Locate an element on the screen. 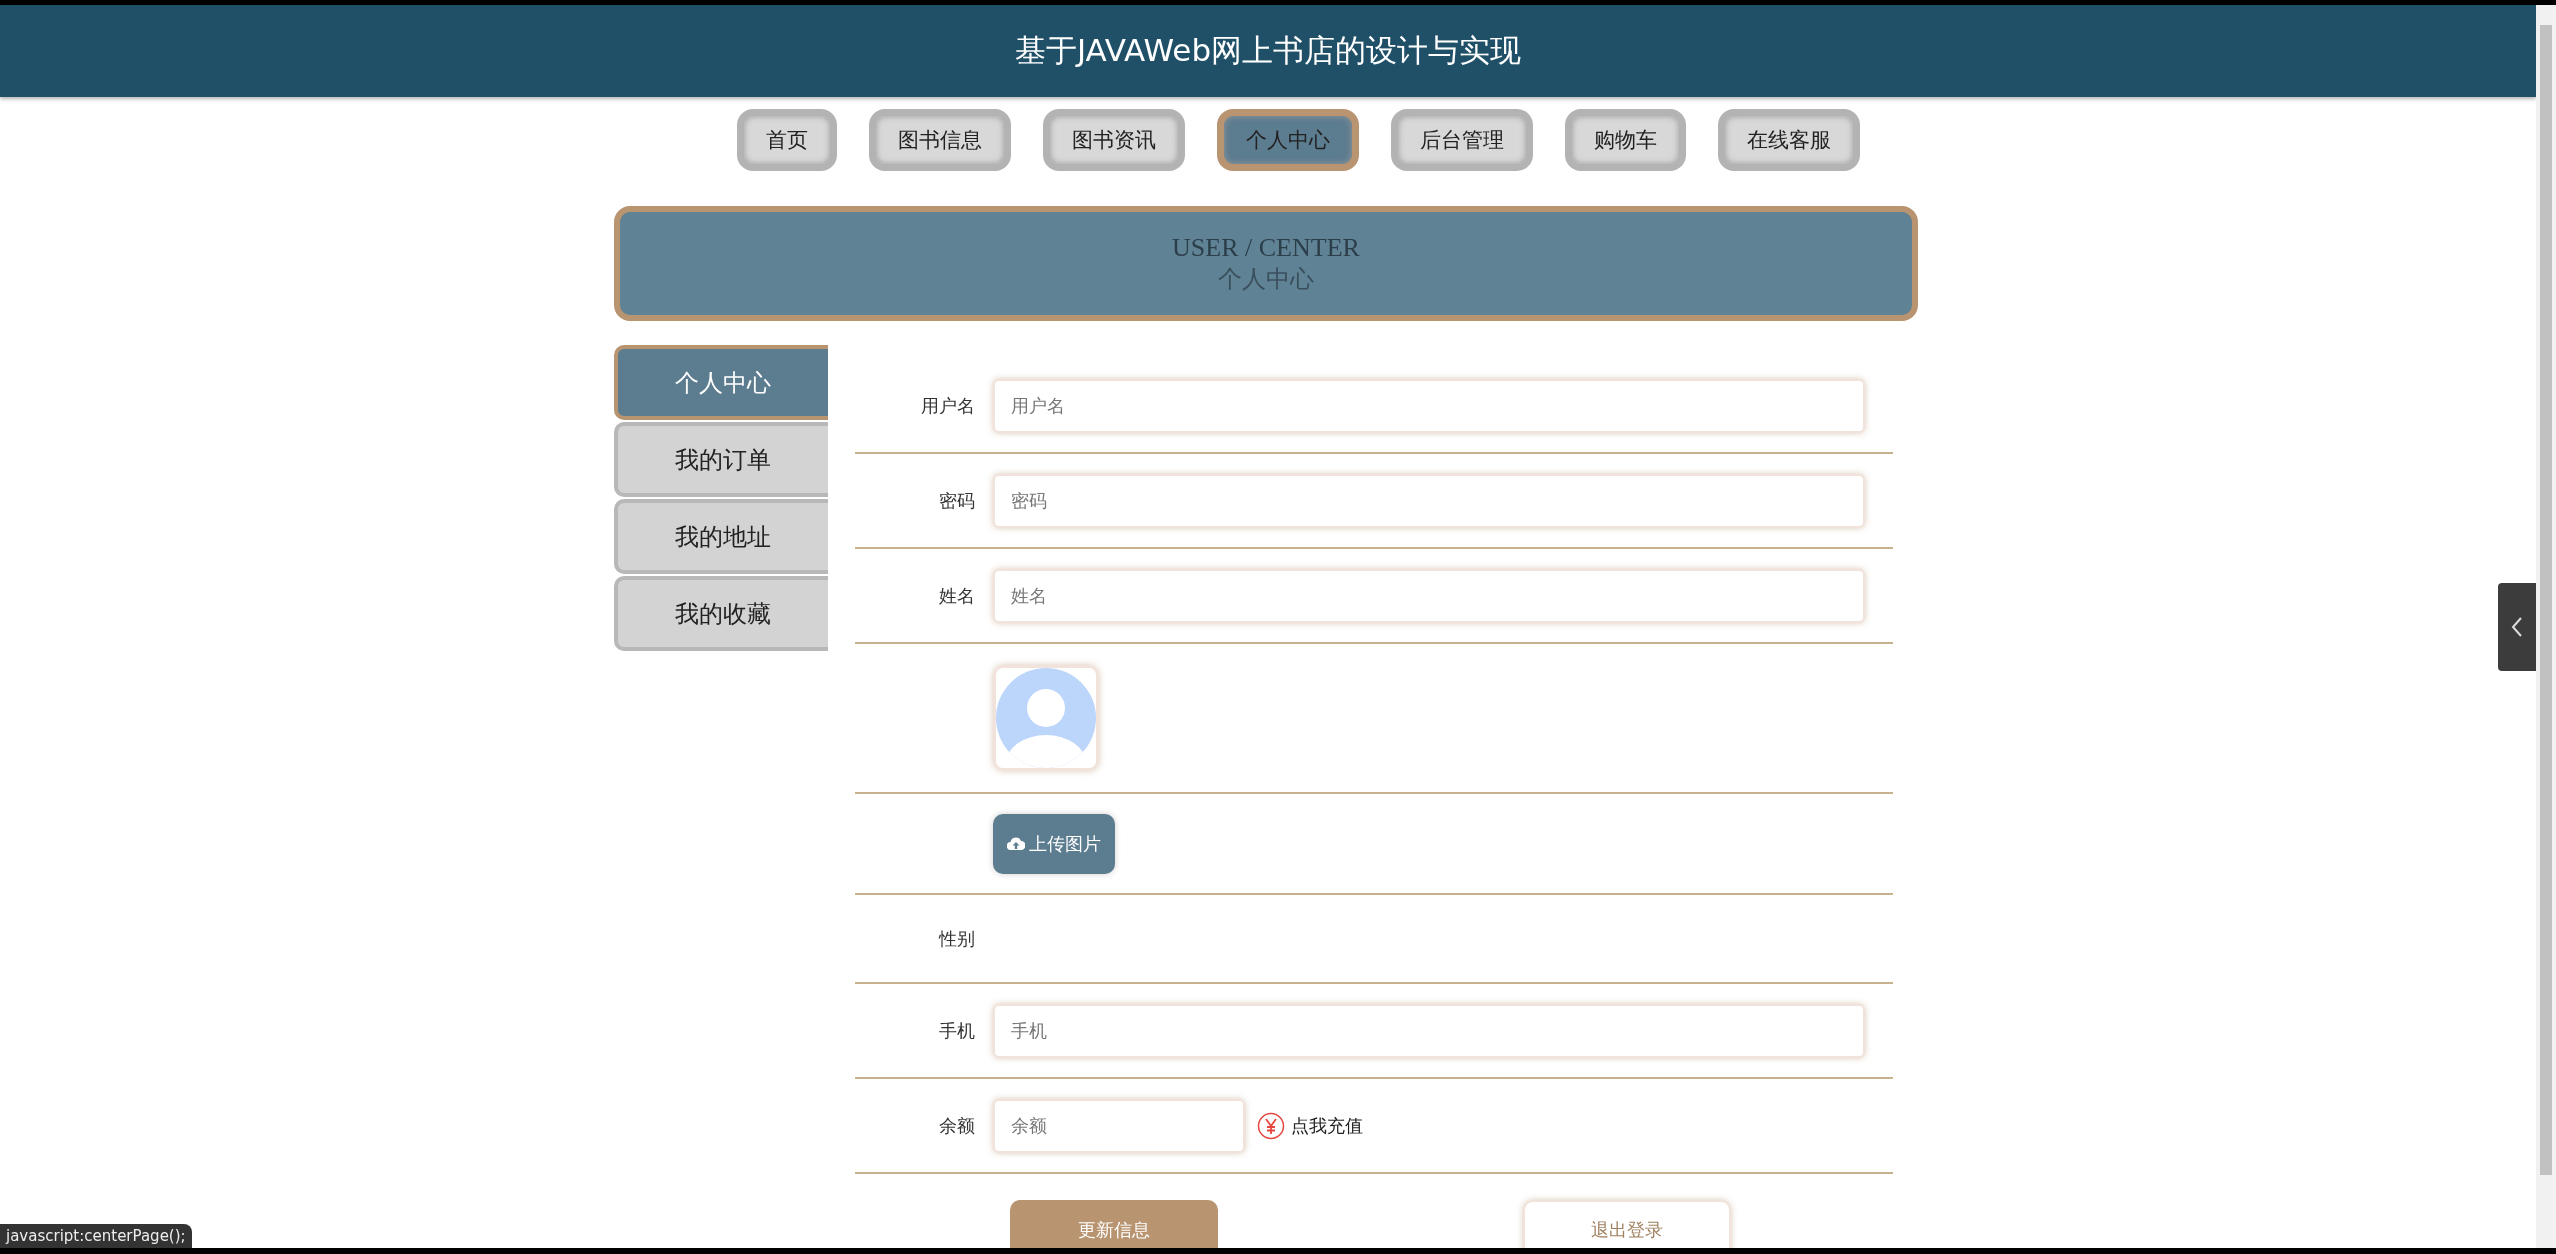 This screenshot has height=1254, width=2556. sidebar-item: 我的地址 is located at coordinates (721, 536).